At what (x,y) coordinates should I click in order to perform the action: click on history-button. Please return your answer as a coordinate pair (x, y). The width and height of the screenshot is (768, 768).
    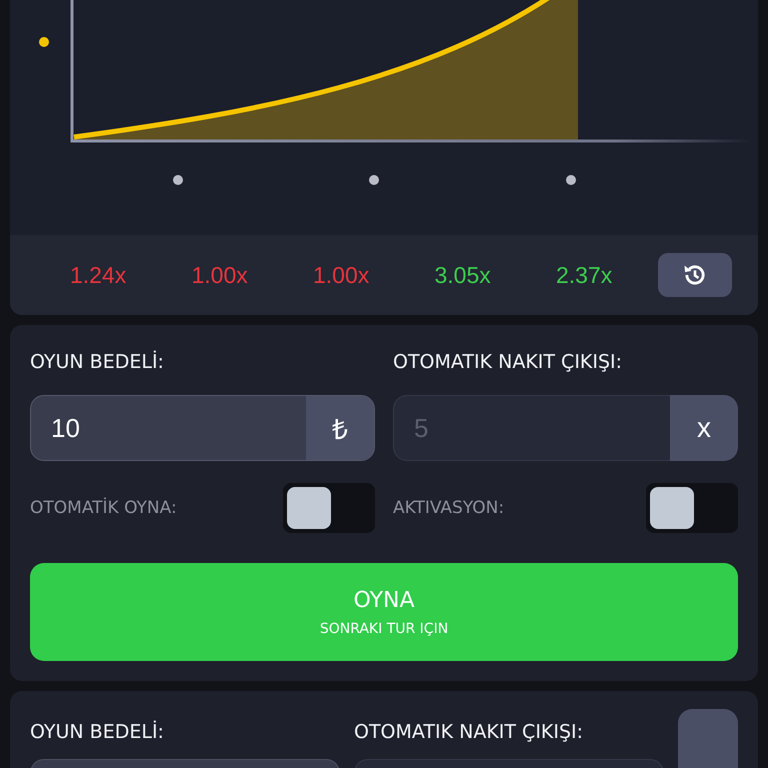
    Looking at the image, I should click on (695, 275).